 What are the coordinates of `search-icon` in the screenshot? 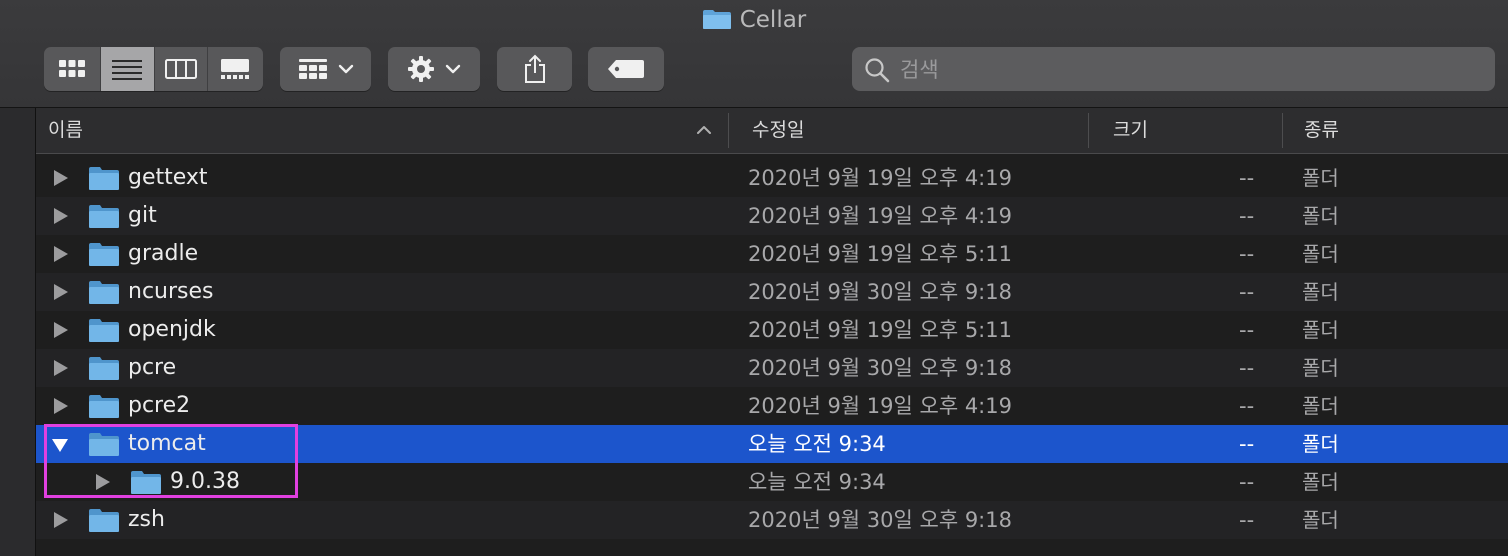 It's located at (877, 70).